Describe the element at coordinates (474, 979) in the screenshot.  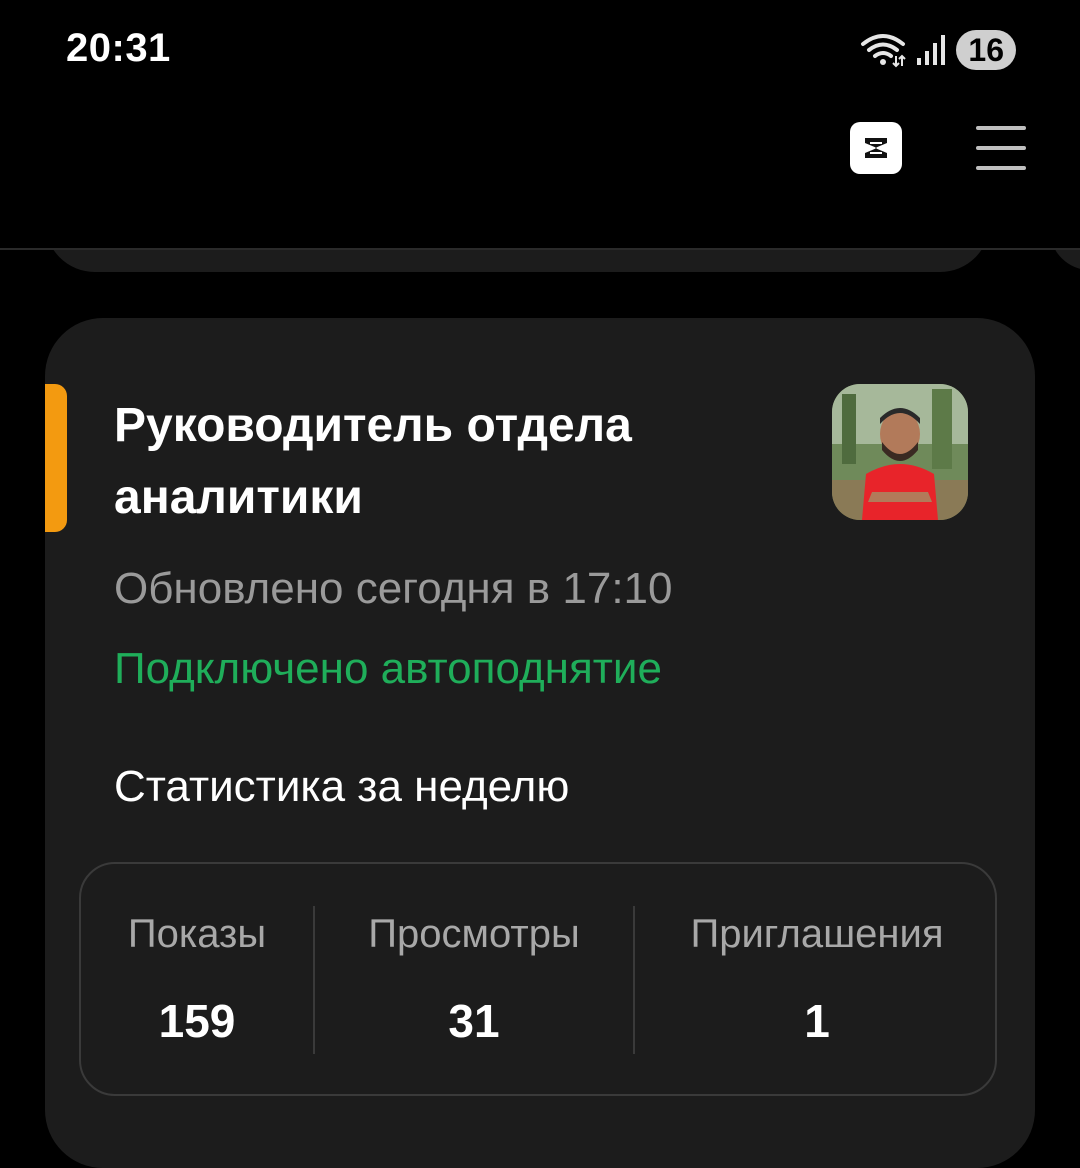
I see `stat-views: Просмотры 31` at that location.